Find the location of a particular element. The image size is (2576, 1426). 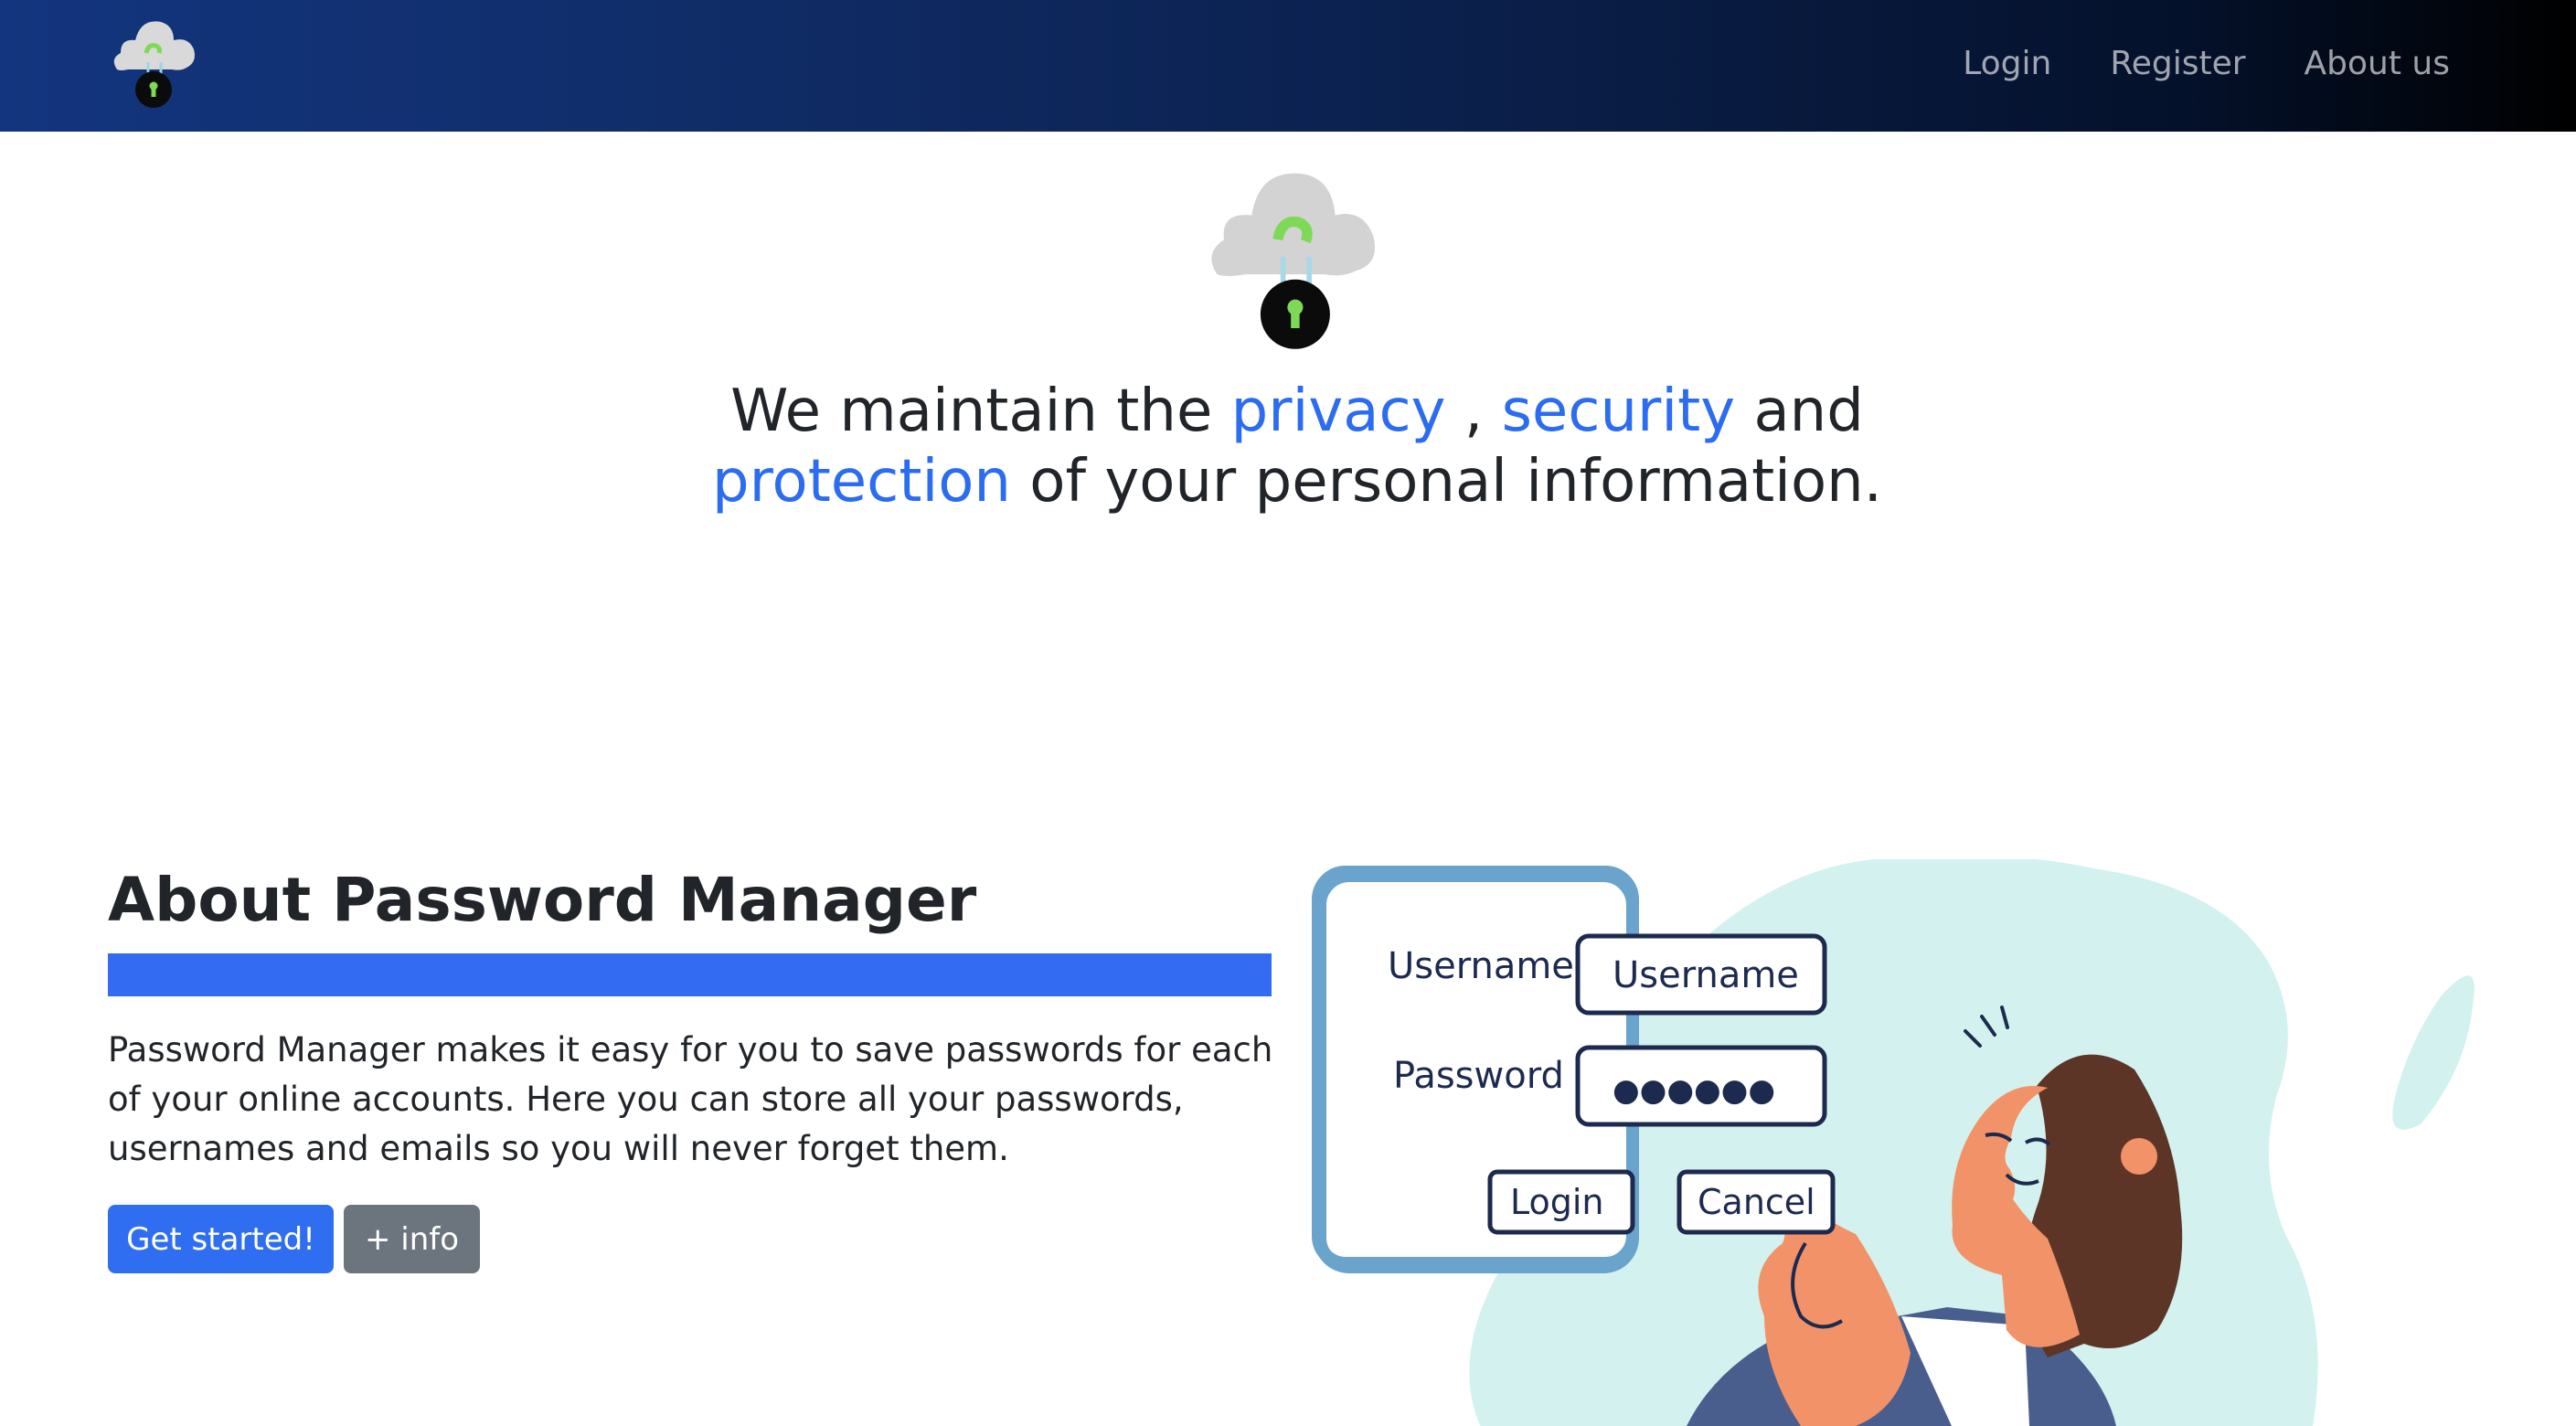

tagline-text-1: We maintain the is located at coordinates (981, 411).